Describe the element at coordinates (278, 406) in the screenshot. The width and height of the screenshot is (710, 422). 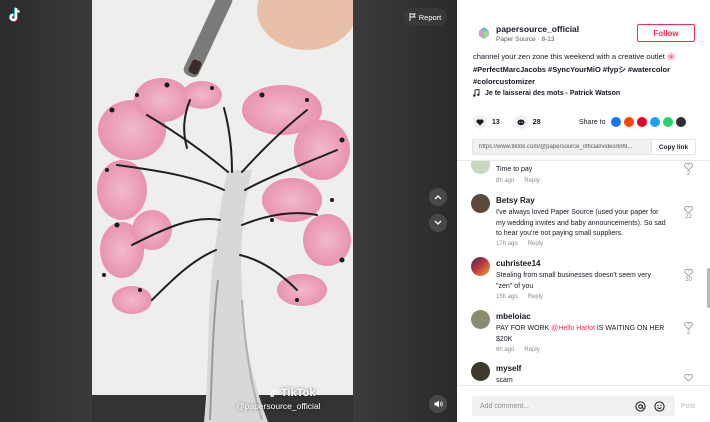
I see `watermark-handle: @papersource_official` at that location.